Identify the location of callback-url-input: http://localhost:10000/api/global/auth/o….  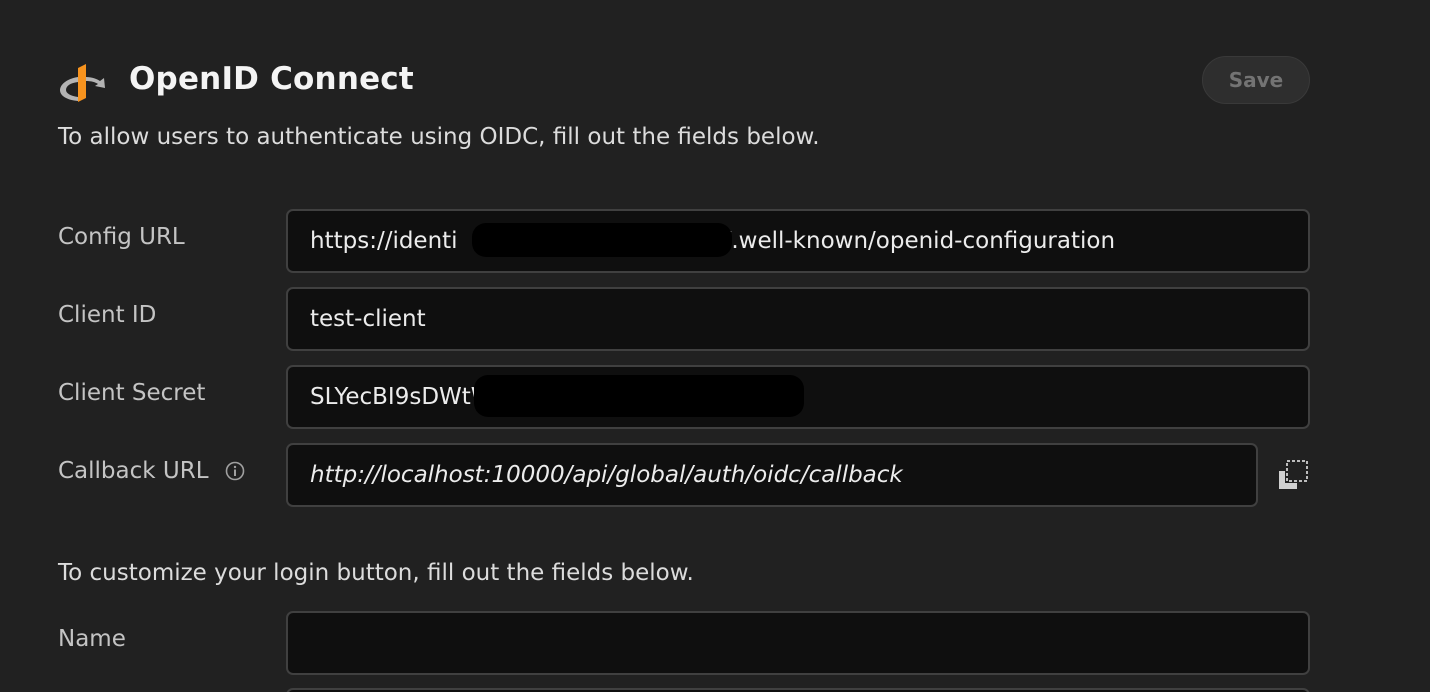
(772, 475).